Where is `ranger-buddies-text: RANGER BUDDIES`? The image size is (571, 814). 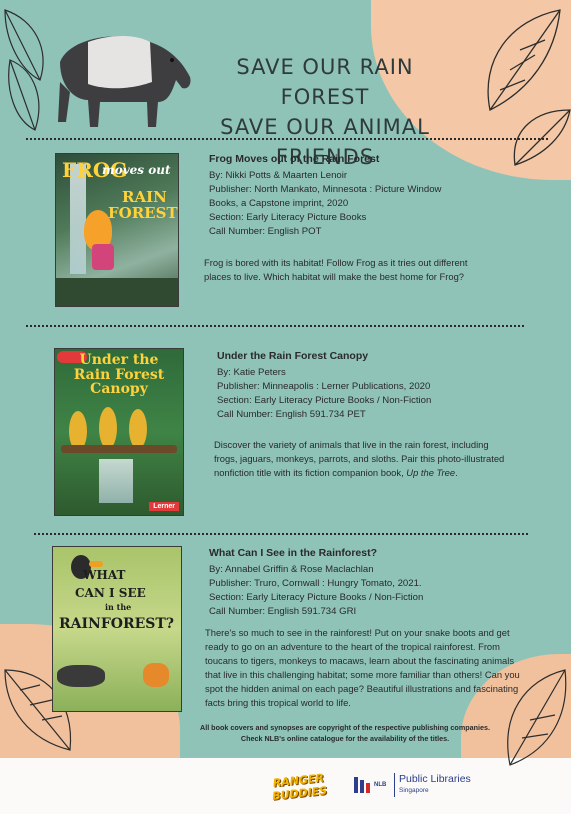
ranger-buddies-text: RANGER BUDDIES is located at coordinates (299, 787).